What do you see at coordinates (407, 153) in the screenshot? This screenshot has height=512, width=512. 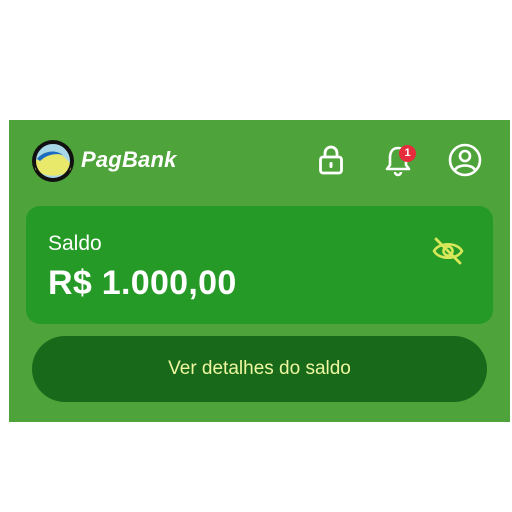 I see `notification-badge: 1` at bounding box center [407, 153].